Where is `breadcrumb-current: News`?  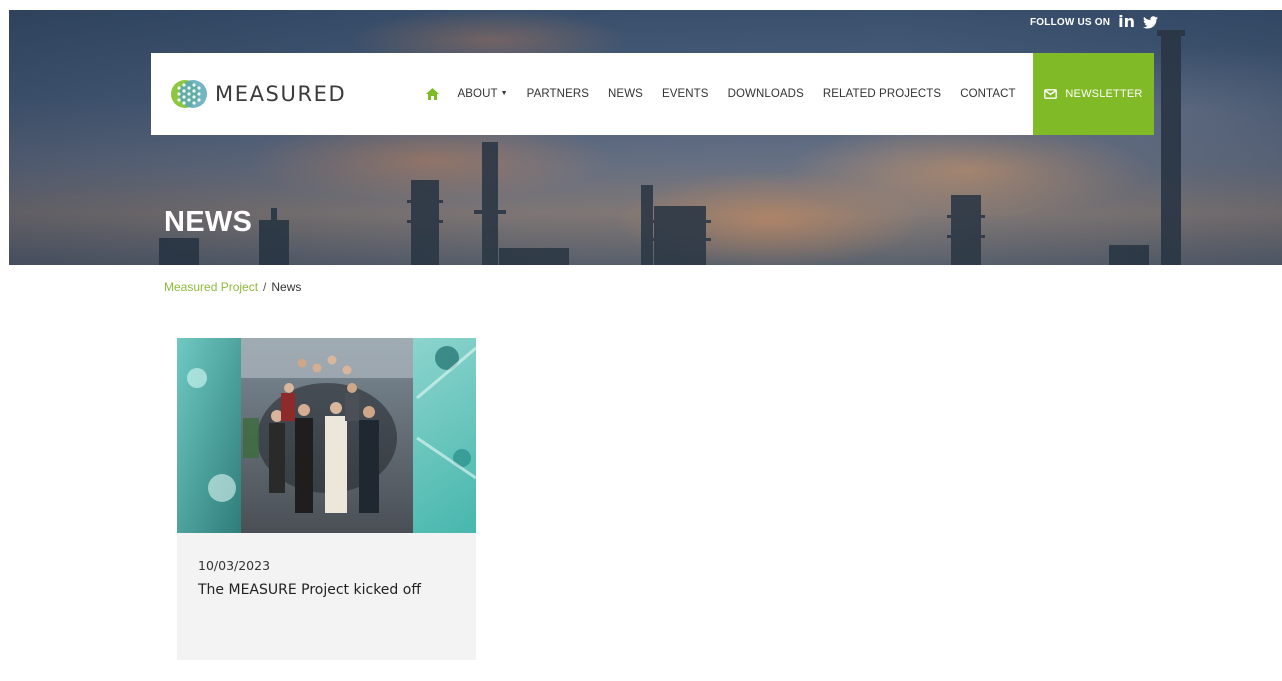
breadcrumb-current: News is located at coordinates (286, 287).